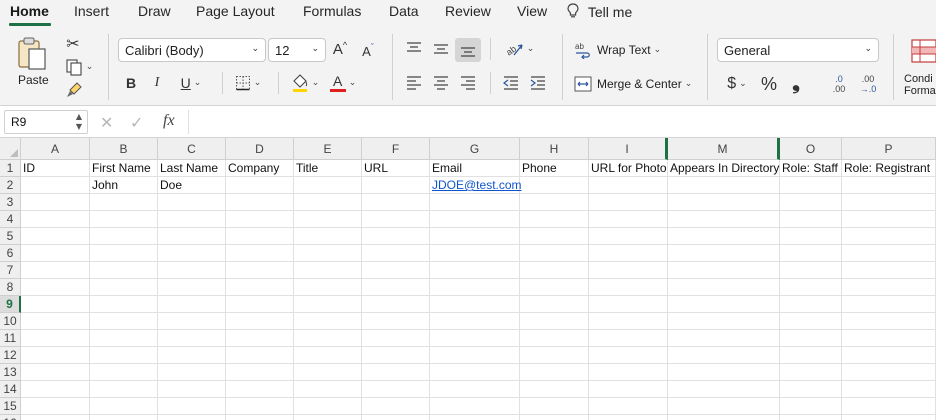 The image size is (936, 420). Describe the element at coordinates (889, 321) in the screenshot. I see `cell-p10` at that location.